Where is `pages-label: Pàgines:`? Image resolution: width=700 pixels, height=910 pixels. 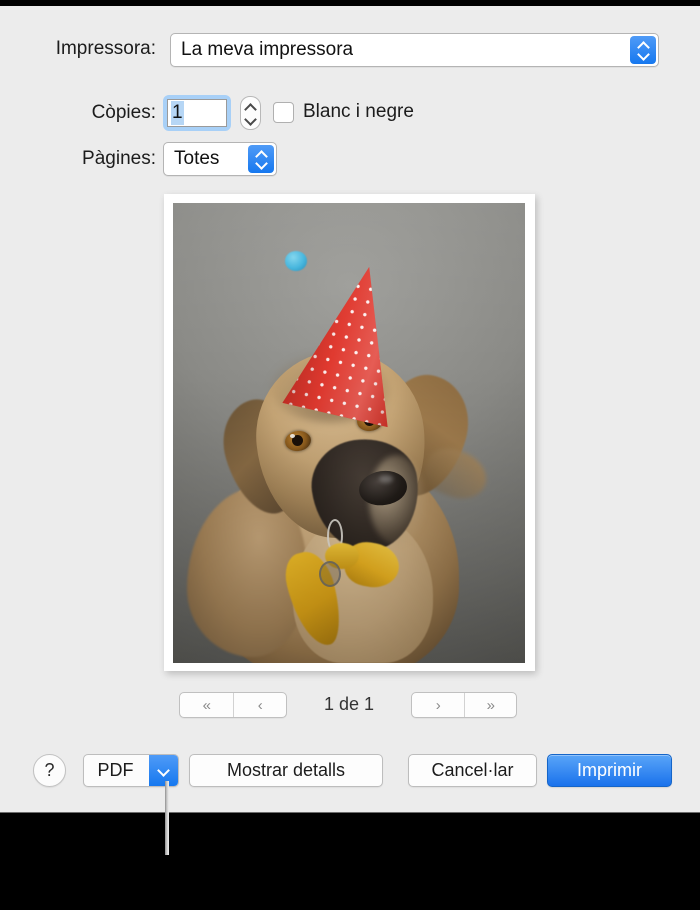
pages-label: Pàgines: is located at coordinates (119, 158).